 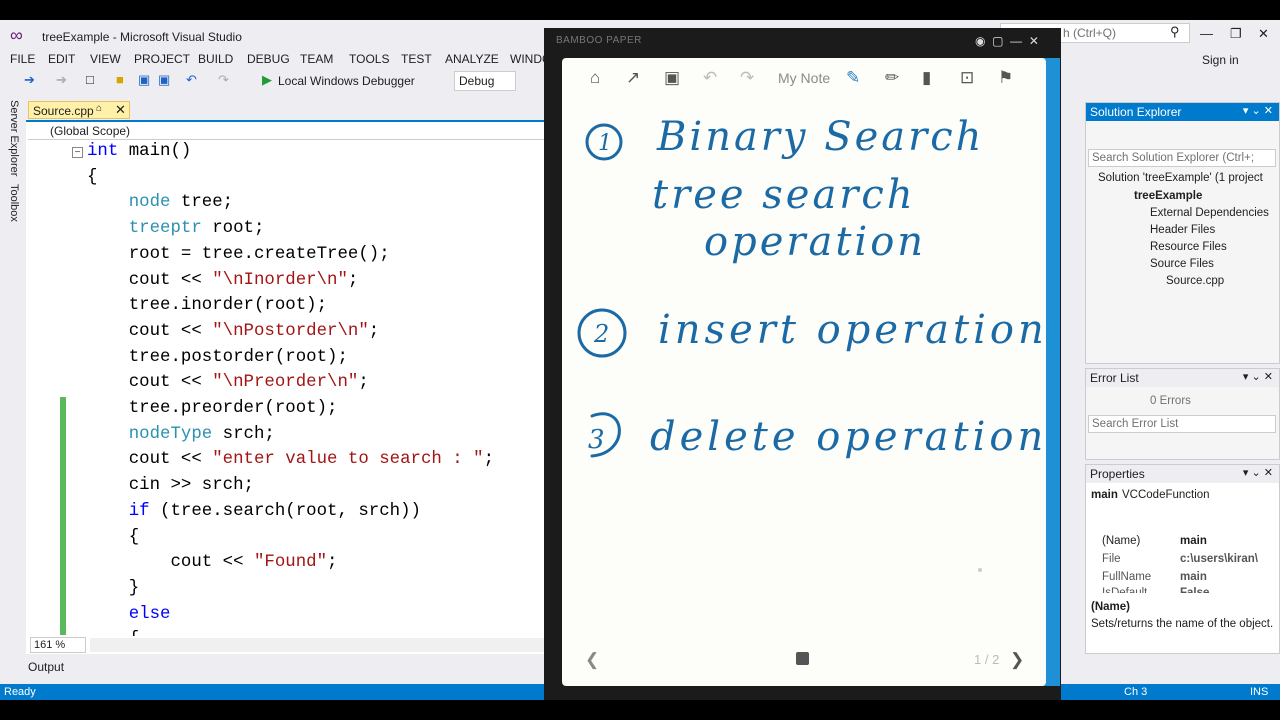 I want to click on tree-item-project: treeExample, so click(x=1168, y=196).